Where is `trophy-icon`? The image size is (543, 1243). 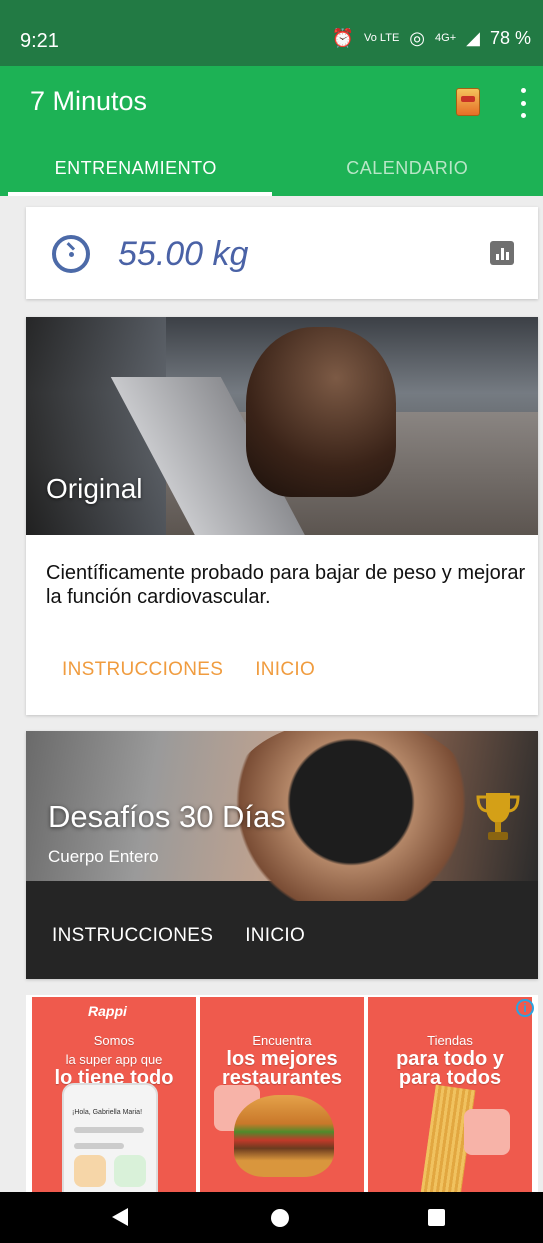 trophy-icon is located at coordinates (498, 816).